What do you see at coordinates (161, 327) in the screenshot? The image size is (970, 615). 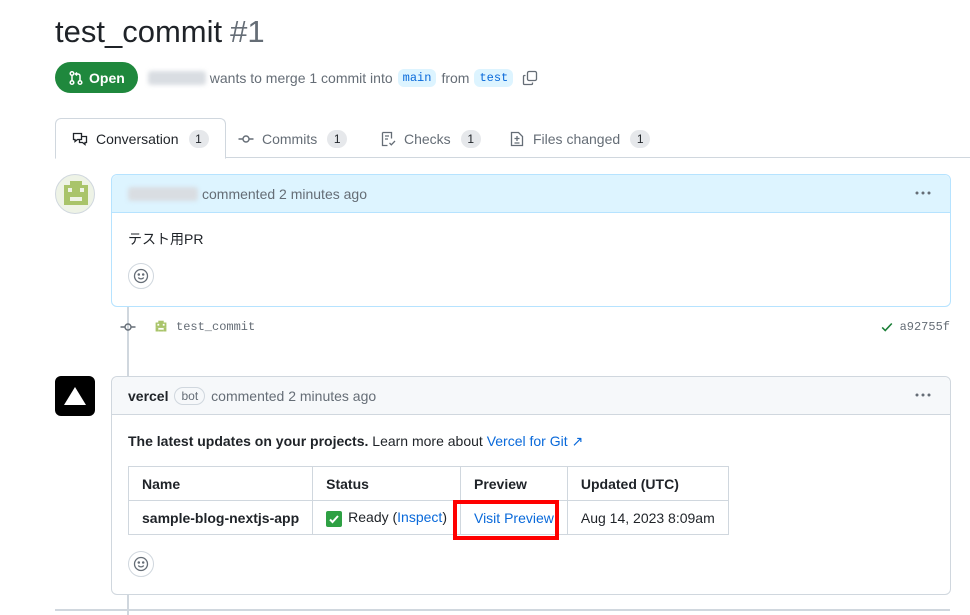 I see `commit-author-avatar` at bounding box center [161, 327].